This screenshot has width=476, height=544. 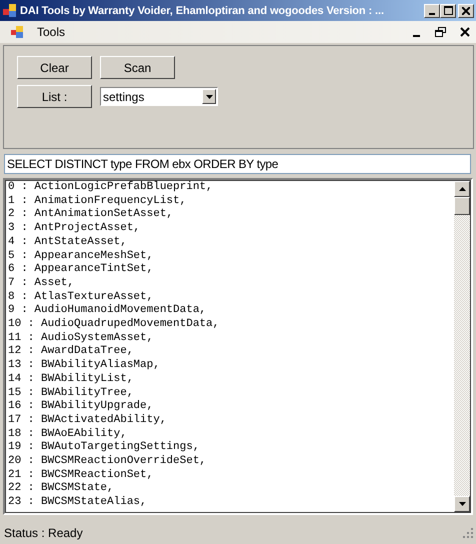 I want to click on output-line: 14 : BWAbilityList,, so click(x=71, y=379).